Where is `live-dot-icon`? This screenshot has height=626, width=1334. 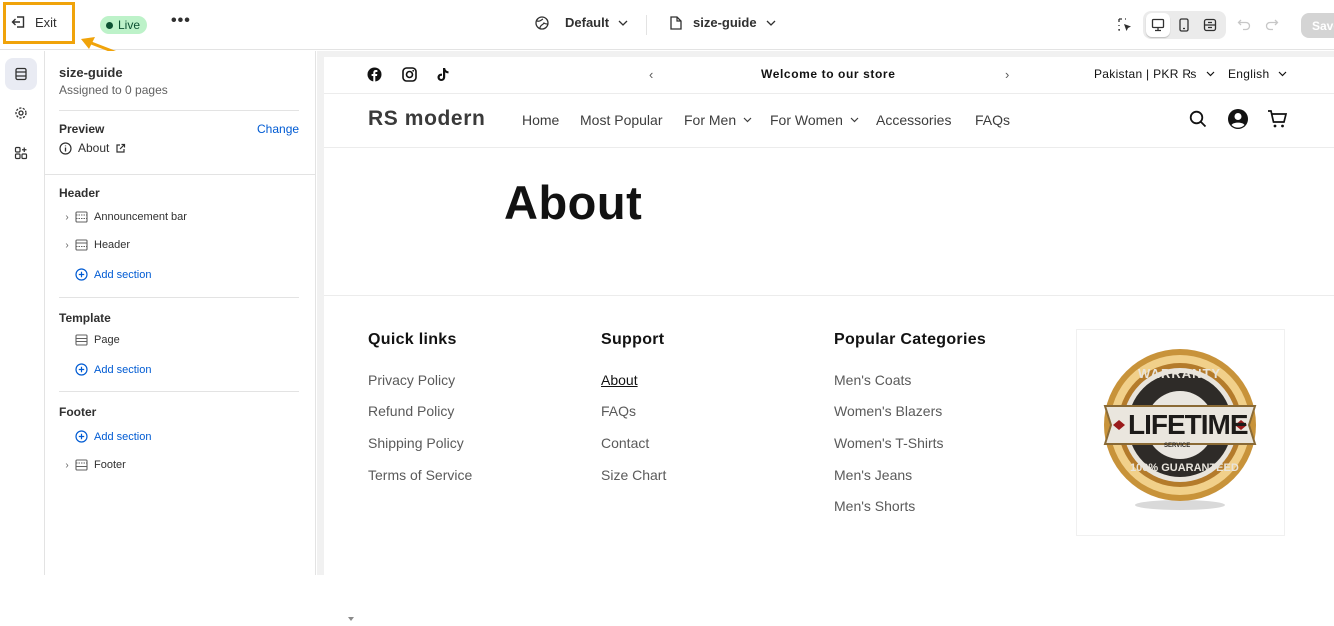
live-dot-icon is located at coordinates (109, 25).